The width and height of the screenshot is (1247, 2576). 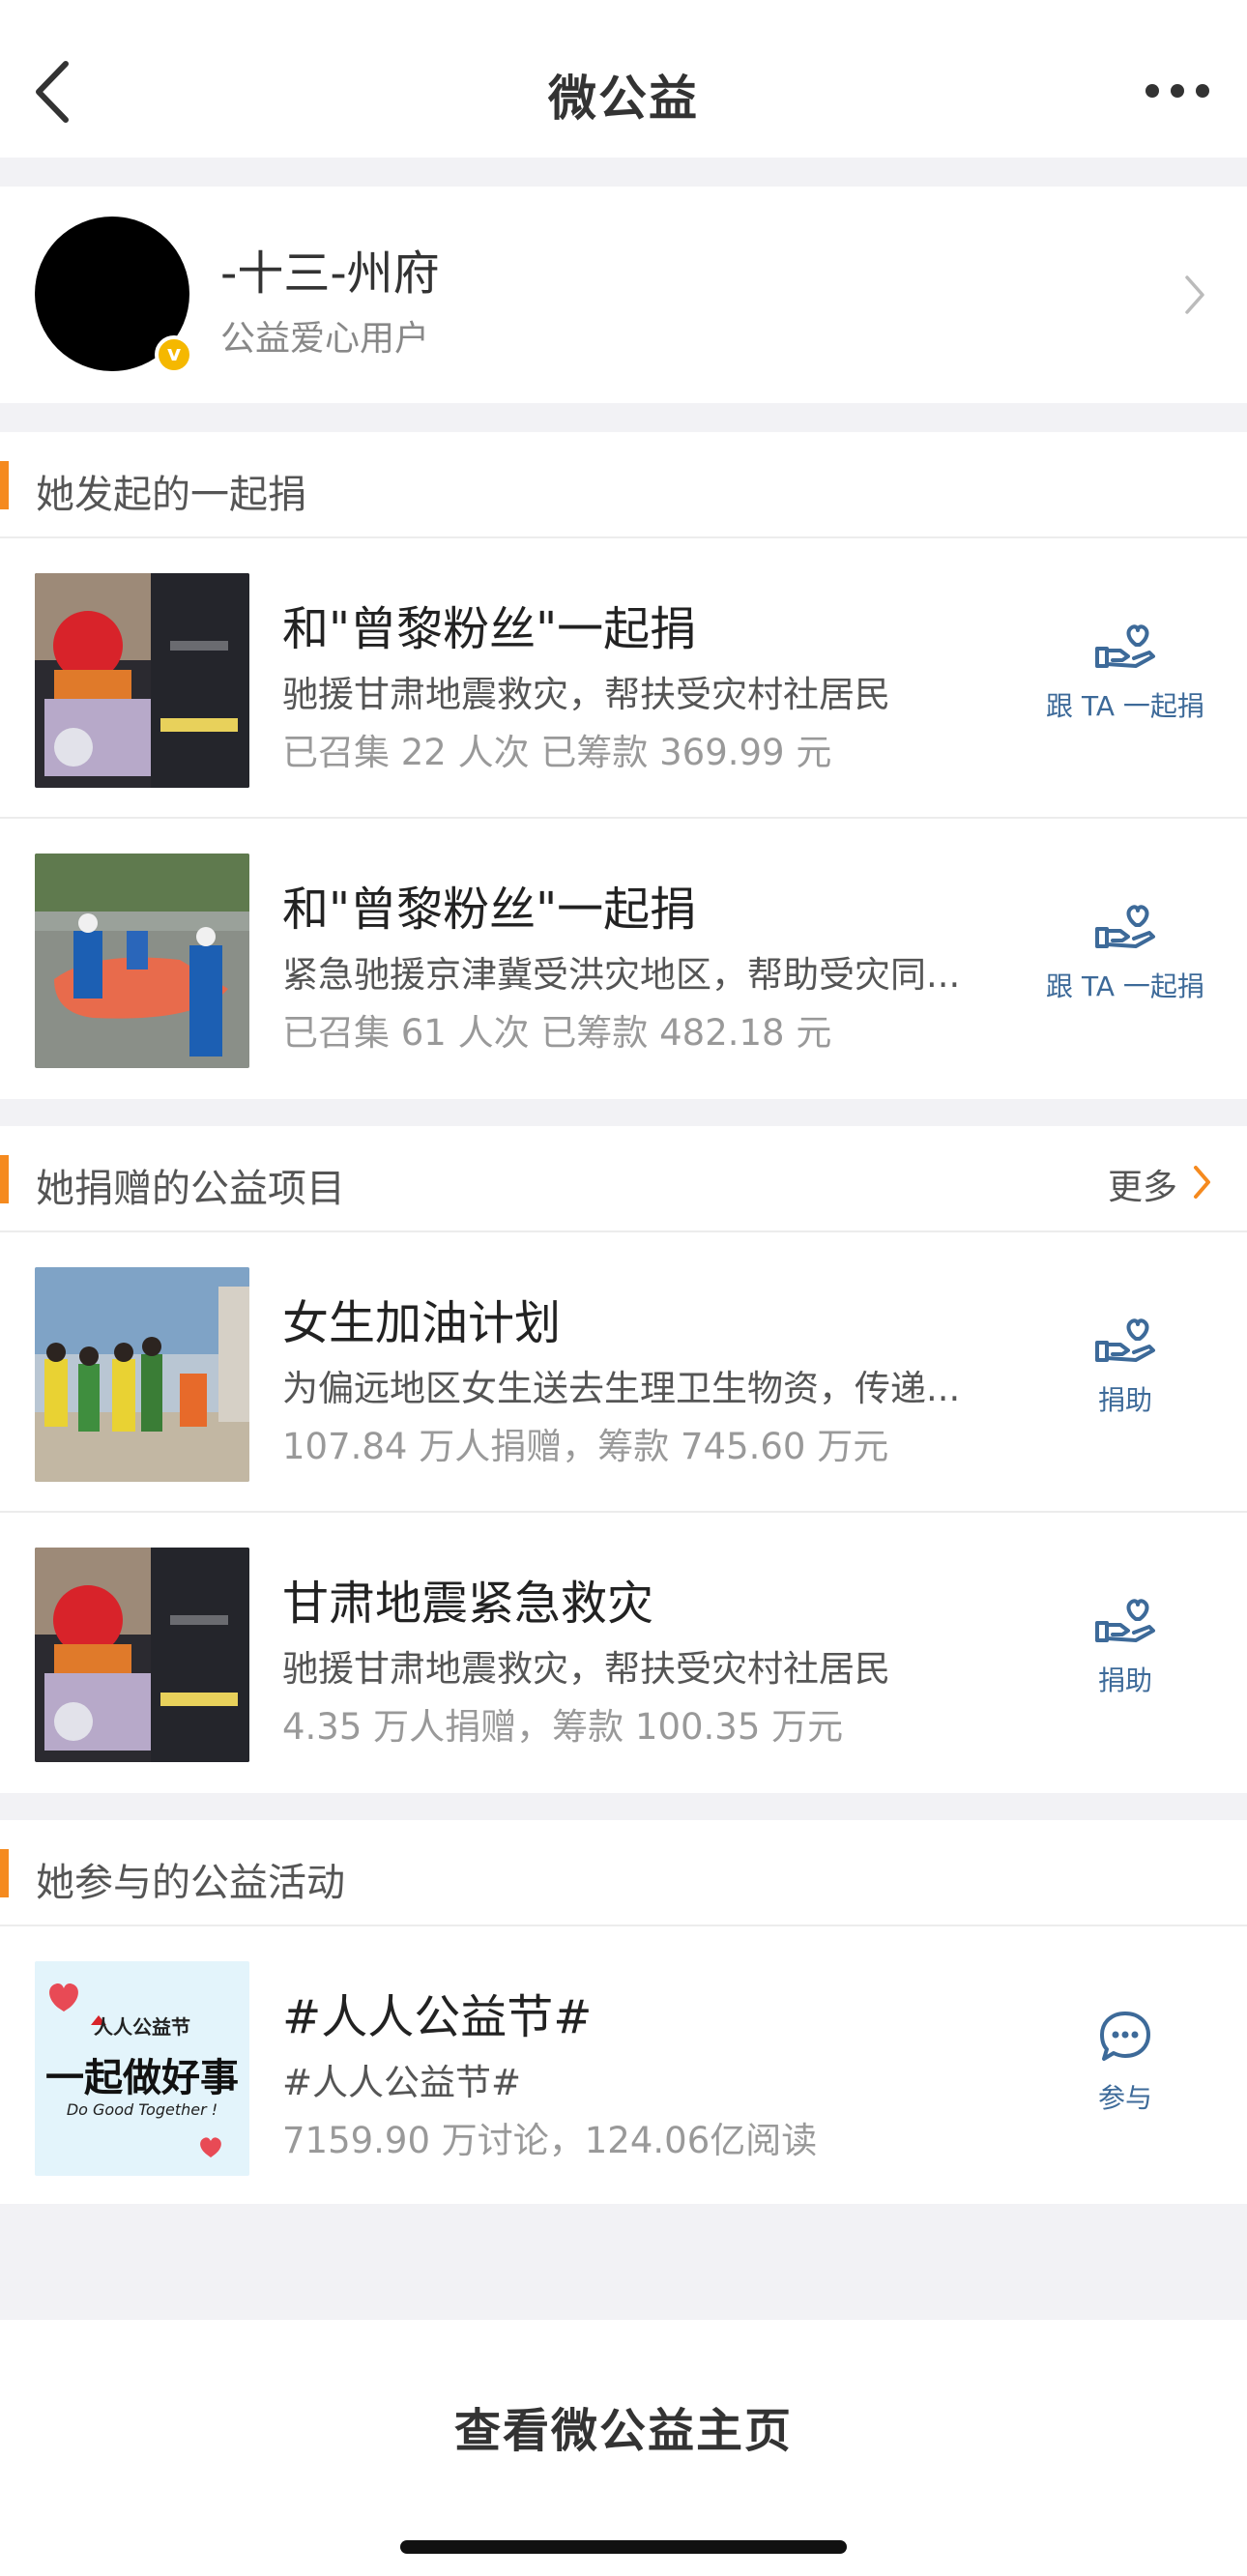 What do you see at coordinates (422, 1323) in the screenshot?
I see `item-title: 女生加油计划` at bounding box center [422, 1323].